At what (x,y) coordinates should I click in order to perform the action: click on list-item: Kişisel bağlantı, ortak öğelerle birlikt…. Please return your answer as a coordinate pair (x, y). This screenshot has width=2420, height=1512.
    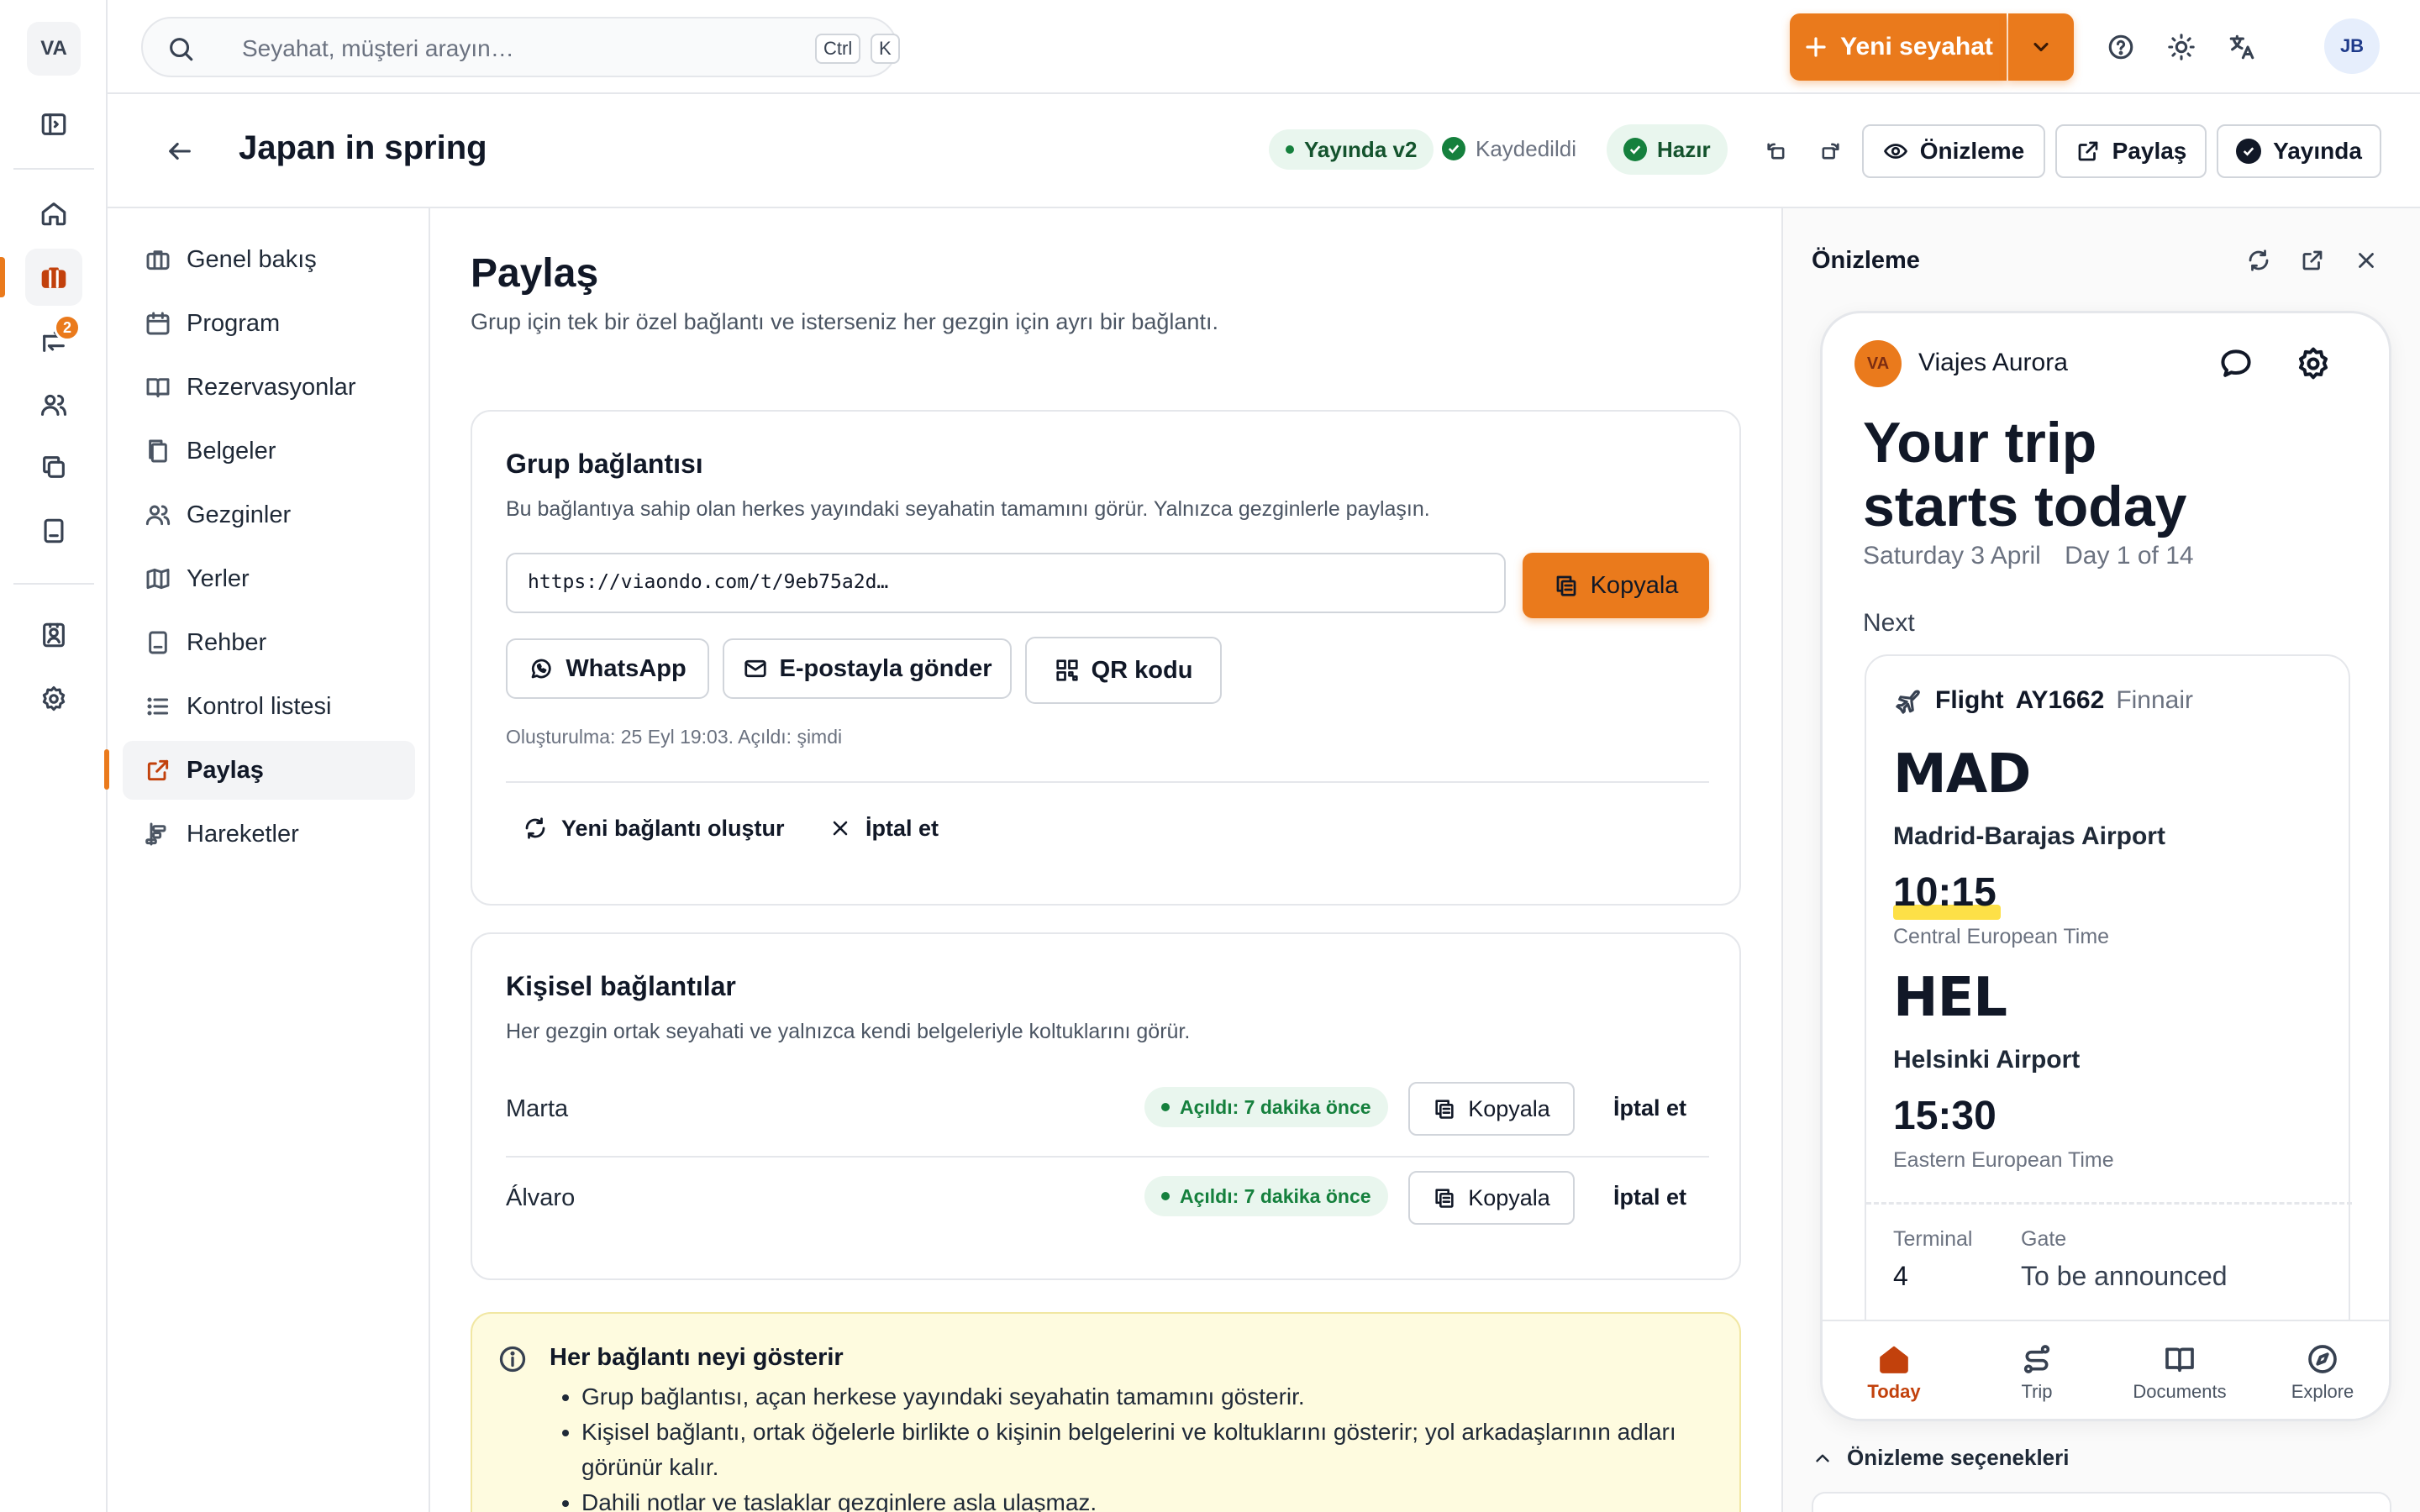
    Looking at the image, I should click on (1152, 1450).